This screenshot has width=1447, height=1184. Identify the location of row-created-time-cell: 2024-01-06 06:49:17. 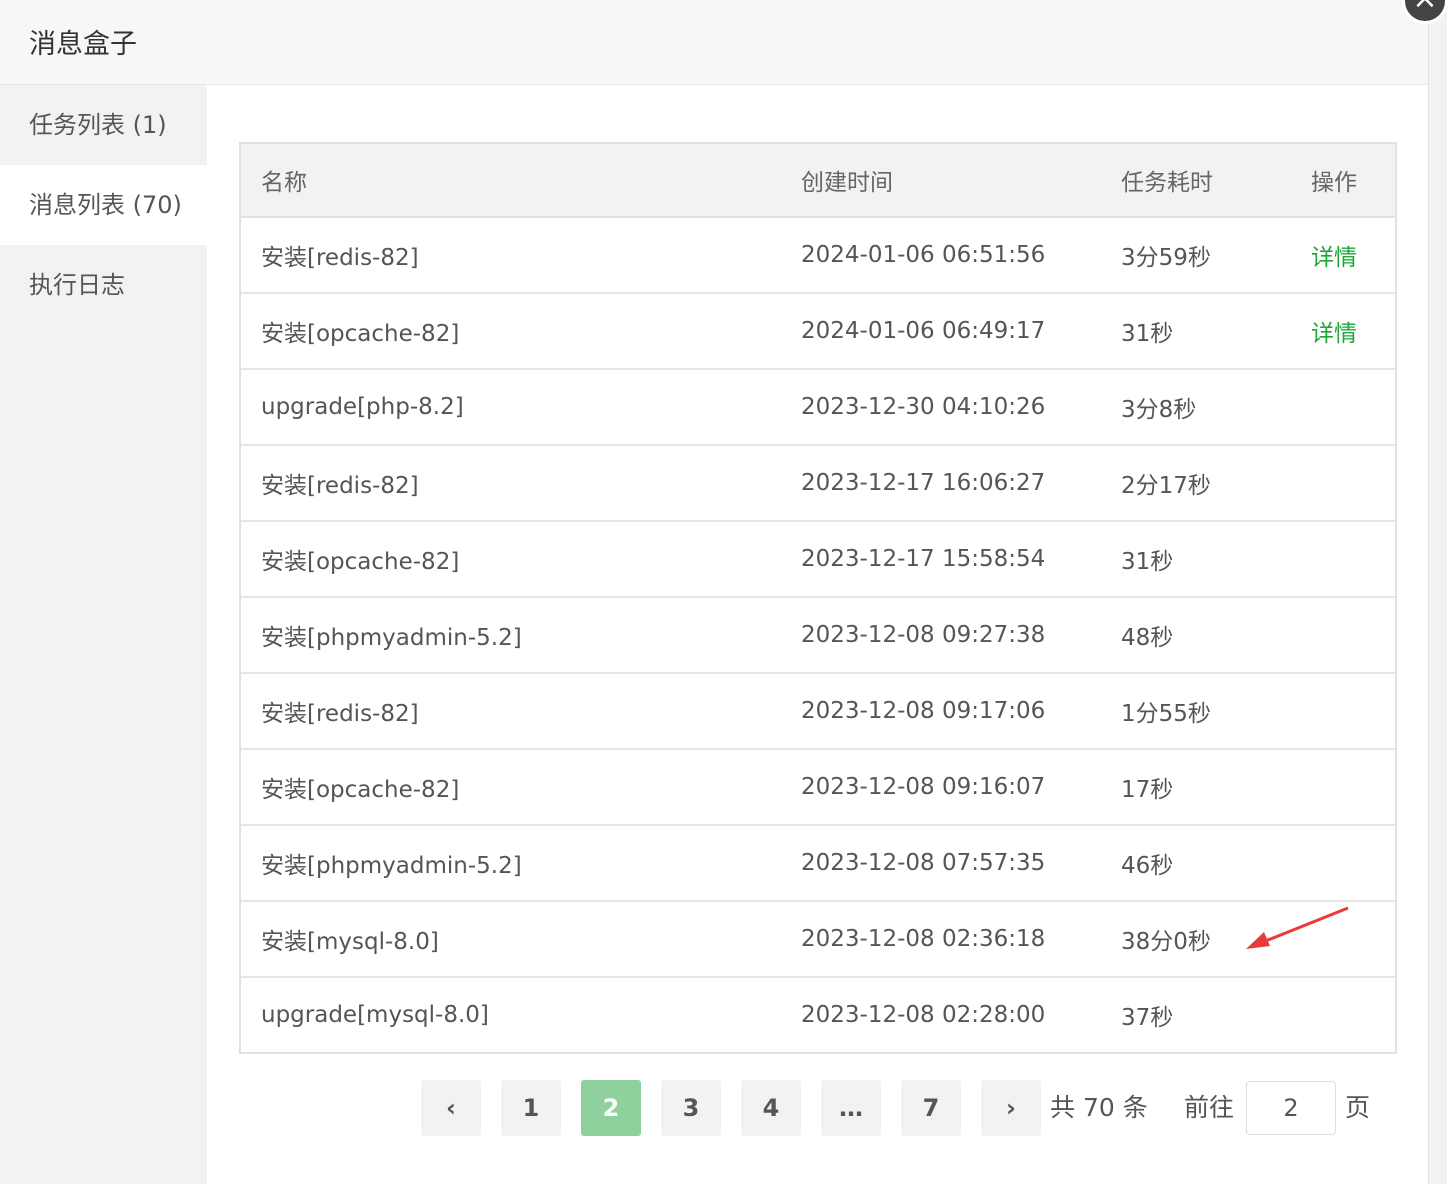
(961, 330).